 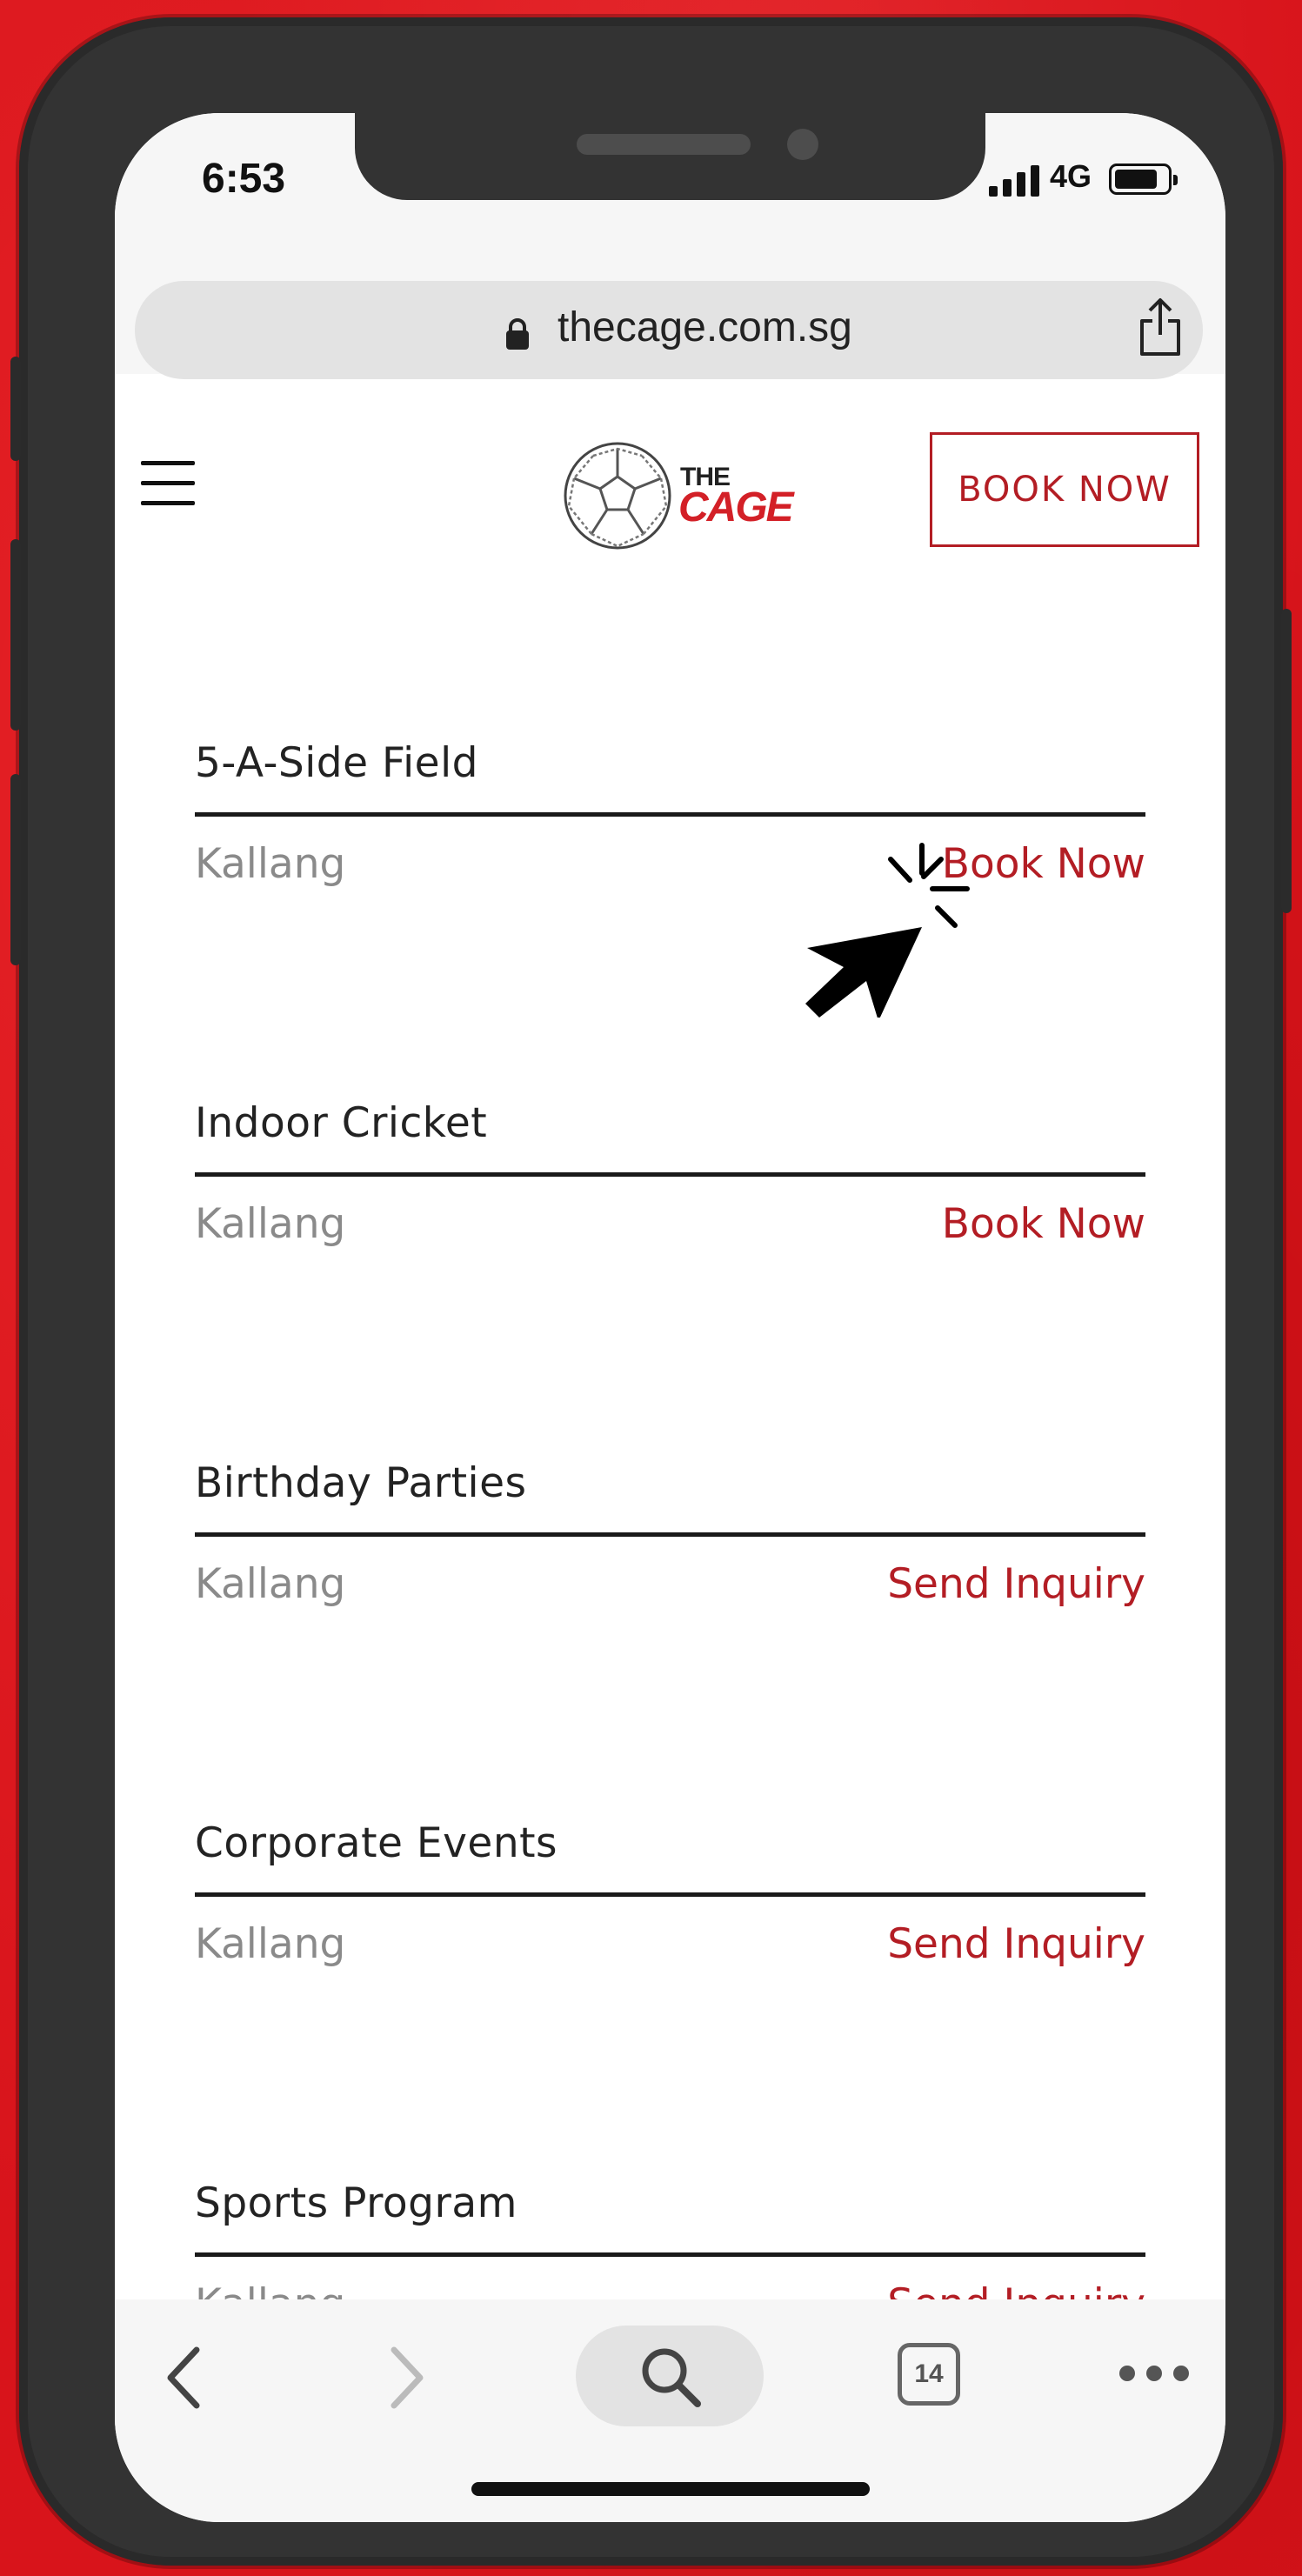 I want to click on signal-icon, so click(x=1016, y=181).